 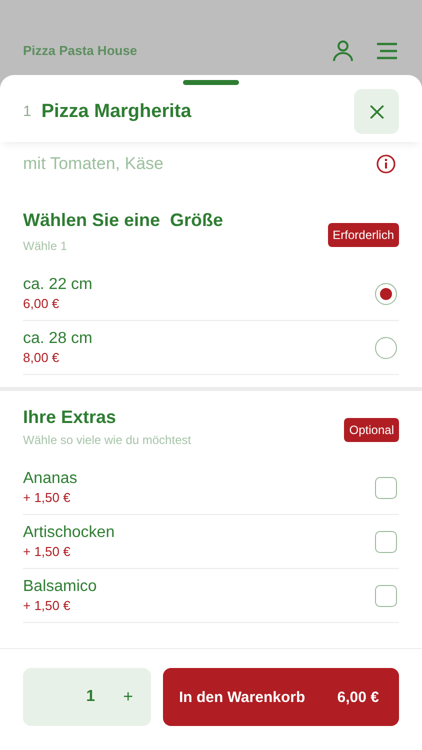 I want to click on section-subtitle: Wähle so viele wie du möchtest, so click(x=107, y=440).